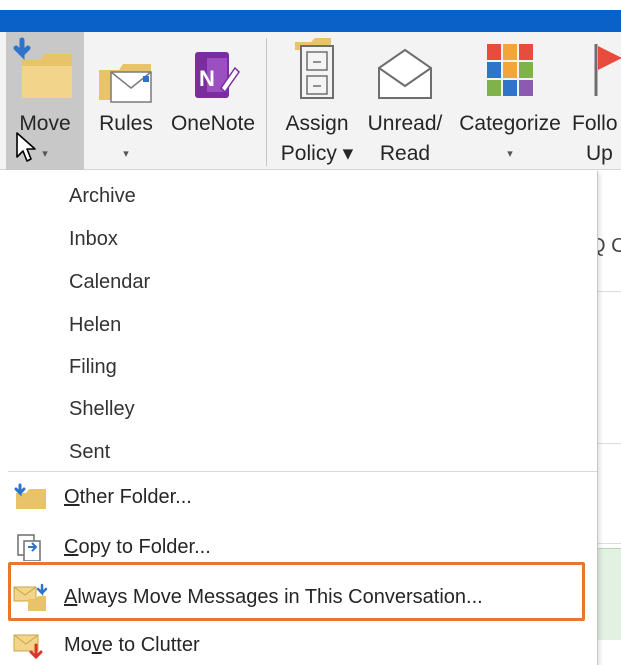 This screenshot has height=665, width=621. What do you see at coordinates (269, 282) in the screenshot?
I see `folder-item-calendar: Calendar` at bounding box center [269, 282].